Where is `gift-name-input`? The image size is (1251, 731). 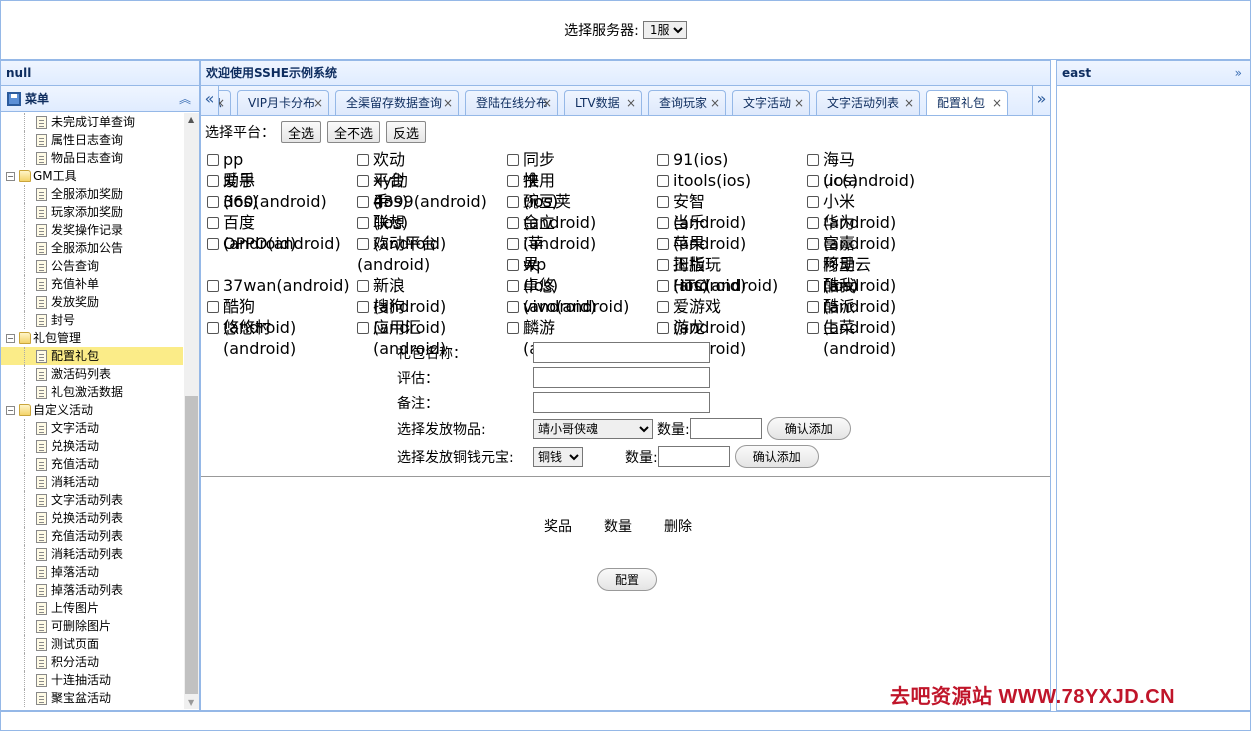
gift-name-input is located at coordinates (621, 352).